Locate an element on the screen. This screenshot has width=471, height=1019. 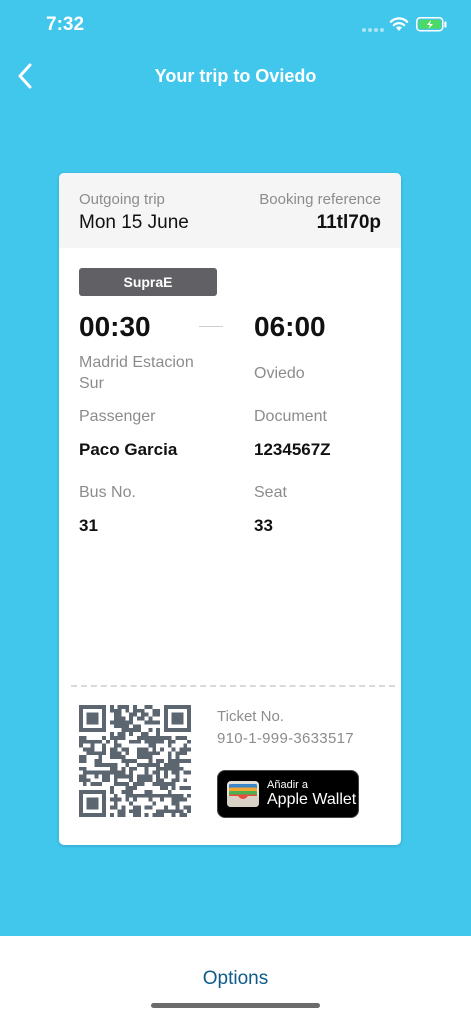
time-separator is located at coordinates (211, 326).